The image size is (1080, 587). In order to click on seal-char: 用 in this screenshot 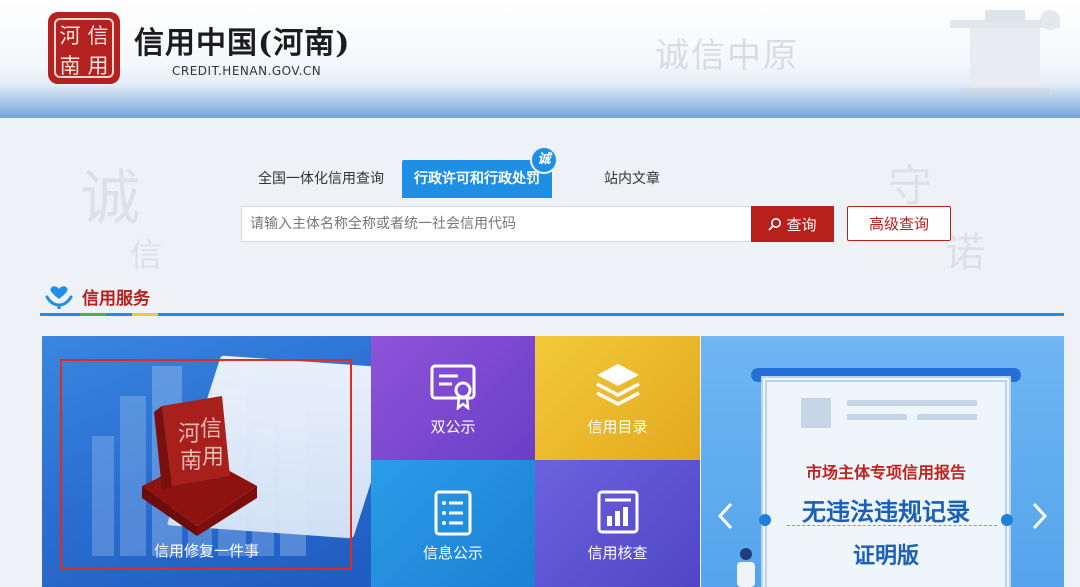, I will do `click(98, 66)`.